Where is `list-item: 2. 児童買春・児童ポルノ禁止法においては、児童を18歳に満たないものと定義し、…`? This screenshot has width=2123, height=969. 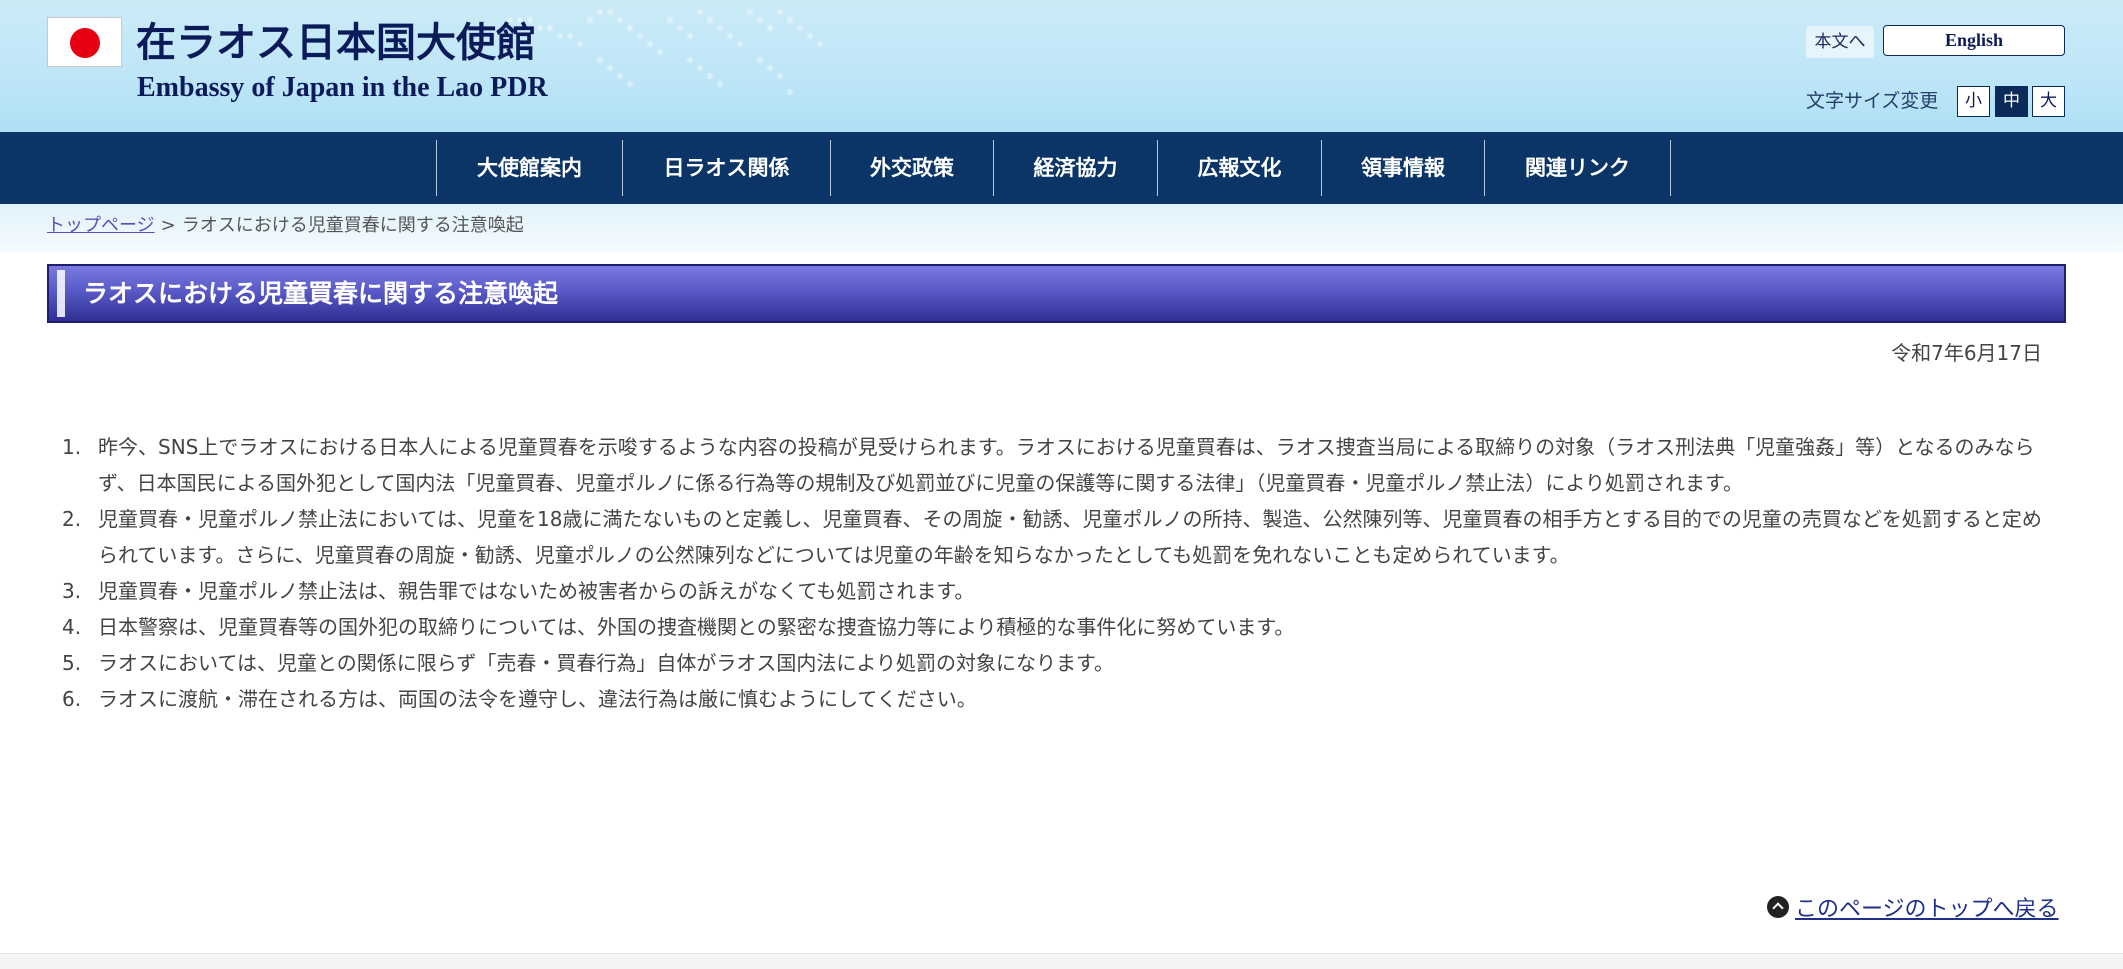
list-item: 2. 児童買春・児童ポルノ禁止法においては、児童を18歳に満たないものと定義し、… is located at coordinates (1057, 537).